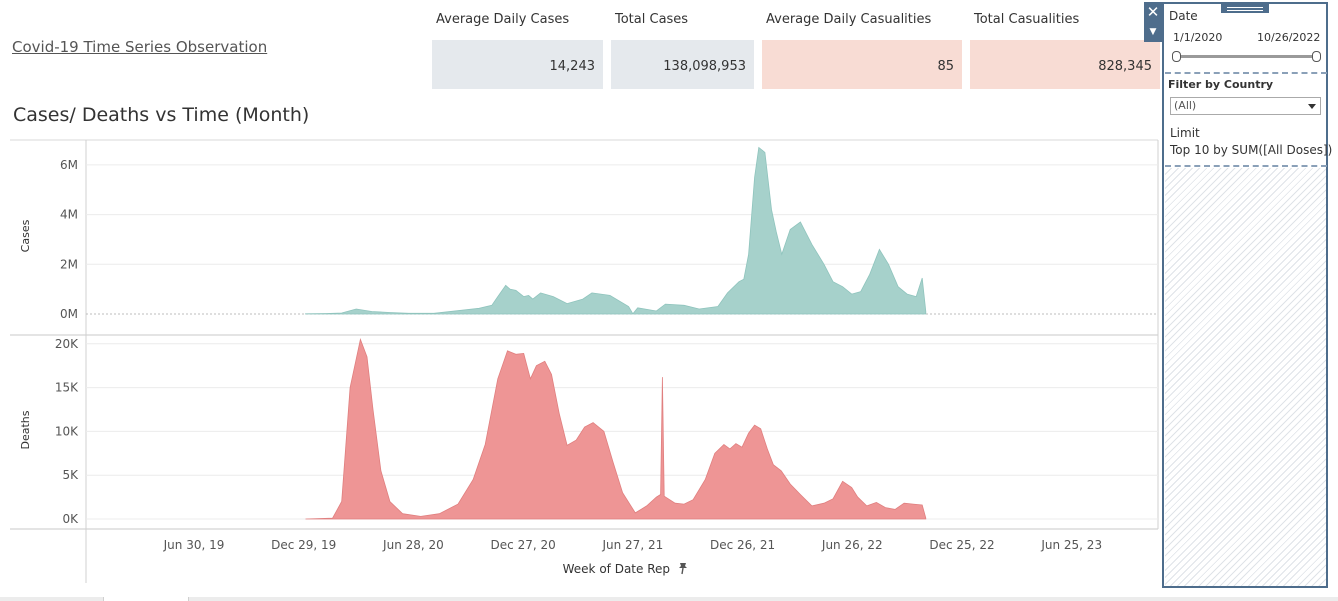 The height and width of the screenshot is (601, 1338). Describe the element at coordinates (70, 519) in the screenshot. I see `y-tick-label: 0K` at that location.